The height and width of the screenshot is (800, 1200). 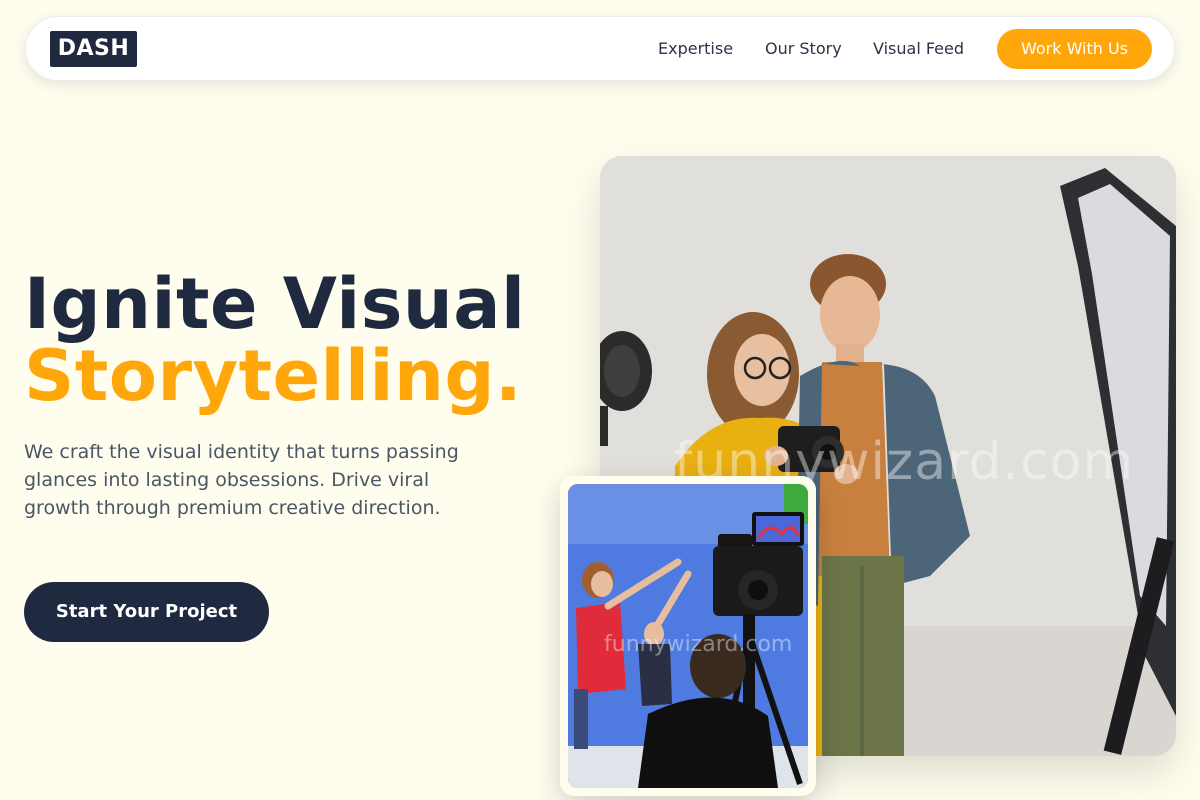 What do you see at coordinates (695, 49) in the screenshot?
I see `nav-link-expertise: Expertise` at bounding box center [695, 49].